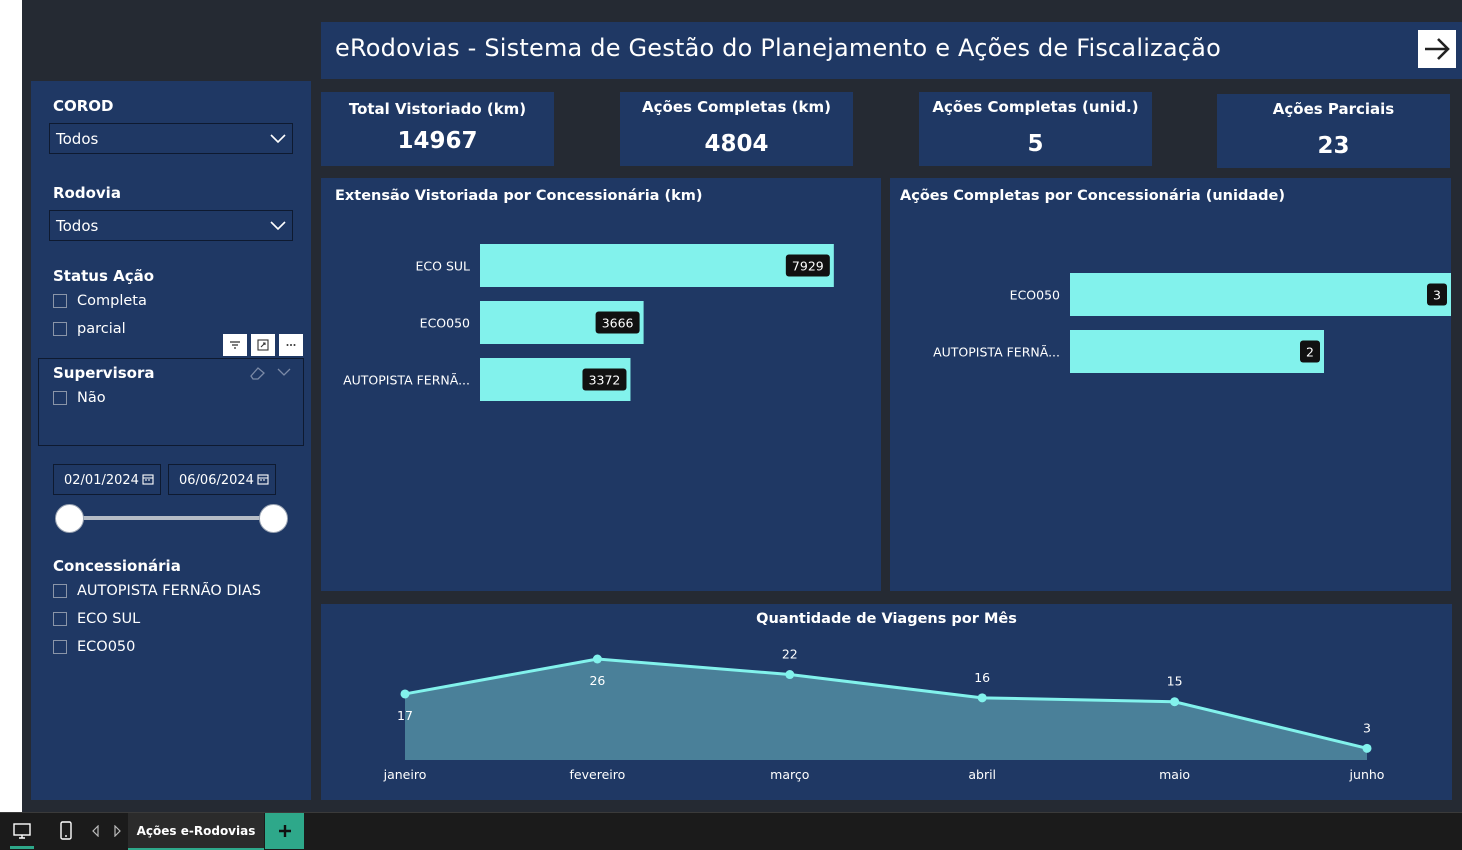  Describe the element at coordinates (1333, 109) in the screenshot. I see `kpi-label: Ações Parciais` at that location.